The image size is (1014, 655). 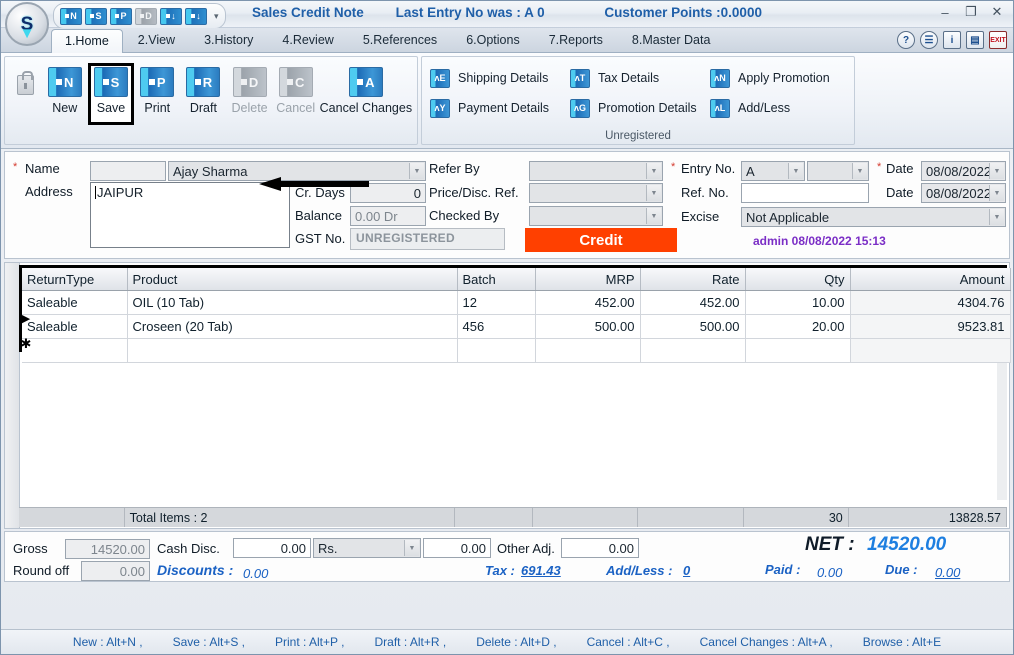 I want to click on cell-product: OIL (10 Tab), so click(x=292, y=302).